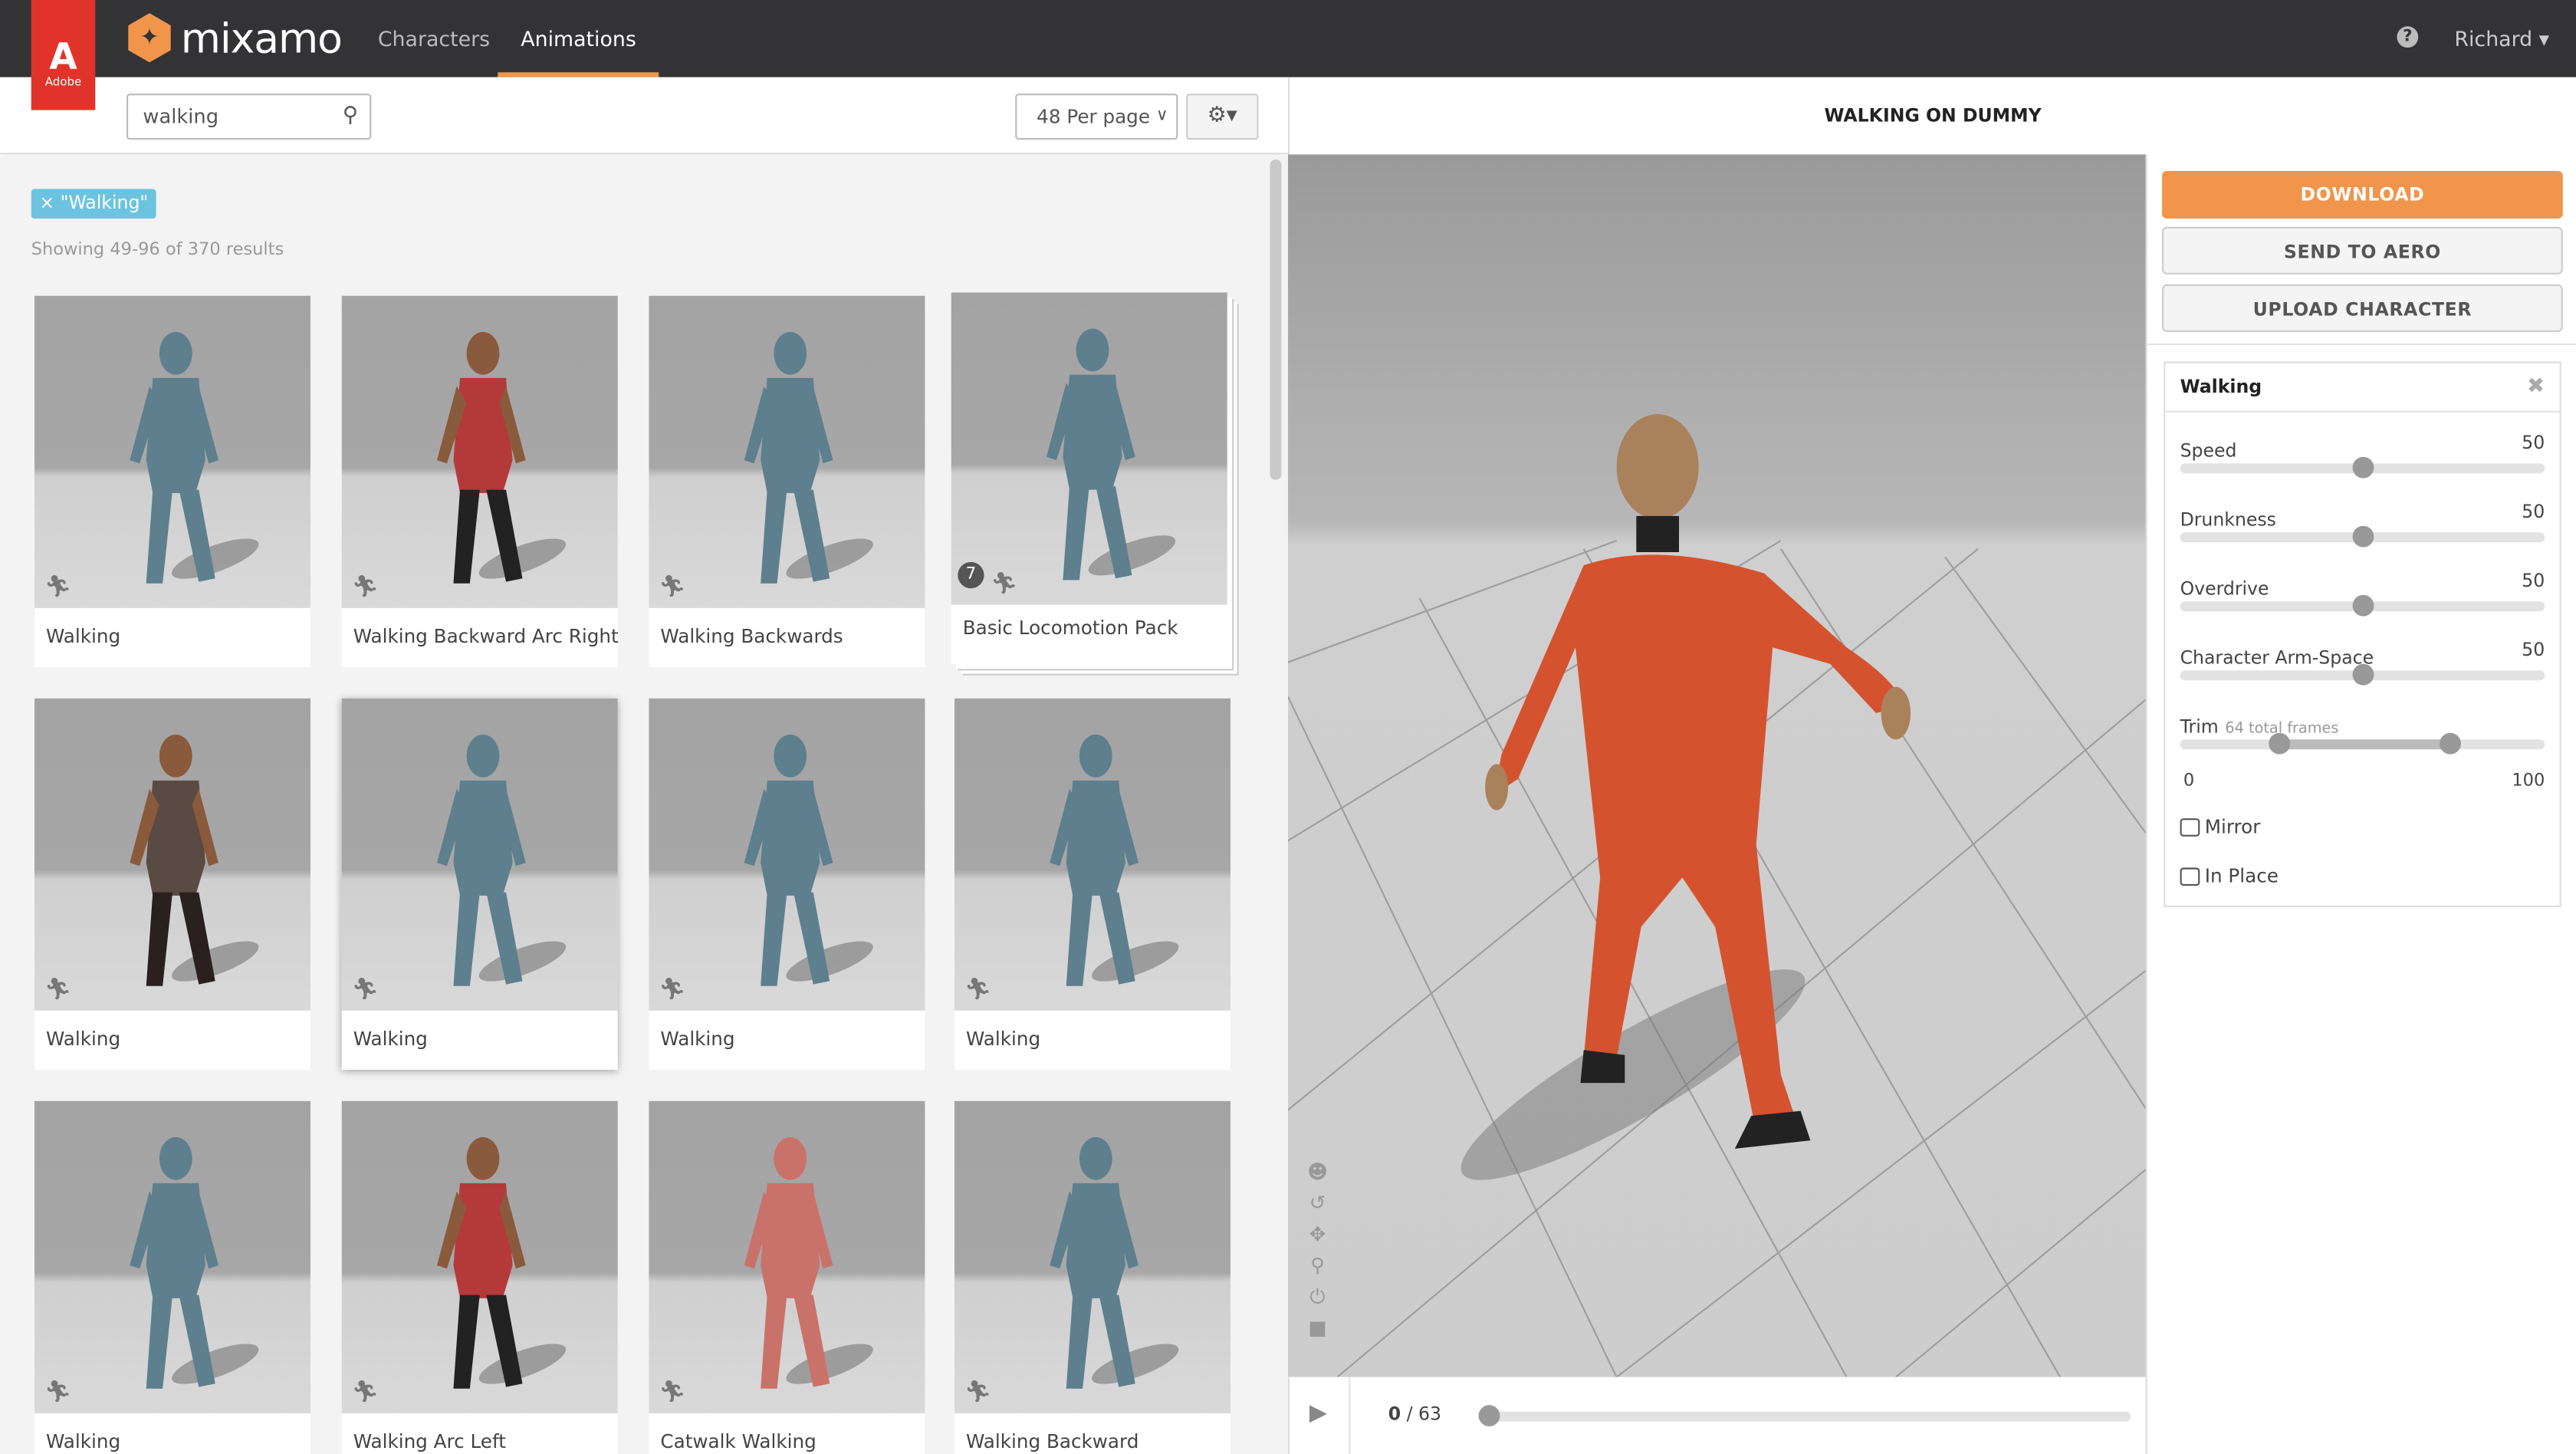 This screenshot has height=1454, width=2576. I want to click on skeleton-icon: ☻, so click(1317, 1173).